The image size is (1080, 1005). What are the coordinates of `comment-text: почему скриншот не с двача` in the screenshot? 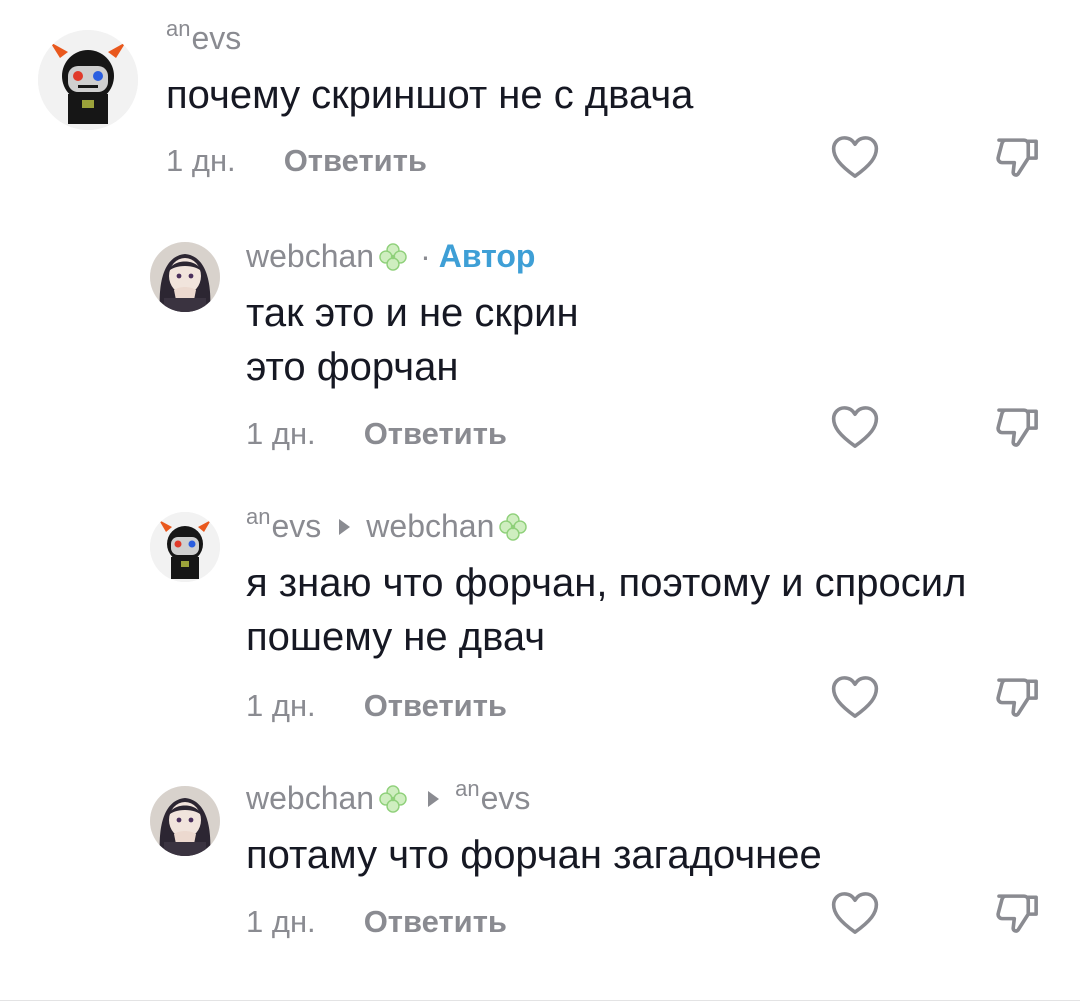 It's located at (430, 95).